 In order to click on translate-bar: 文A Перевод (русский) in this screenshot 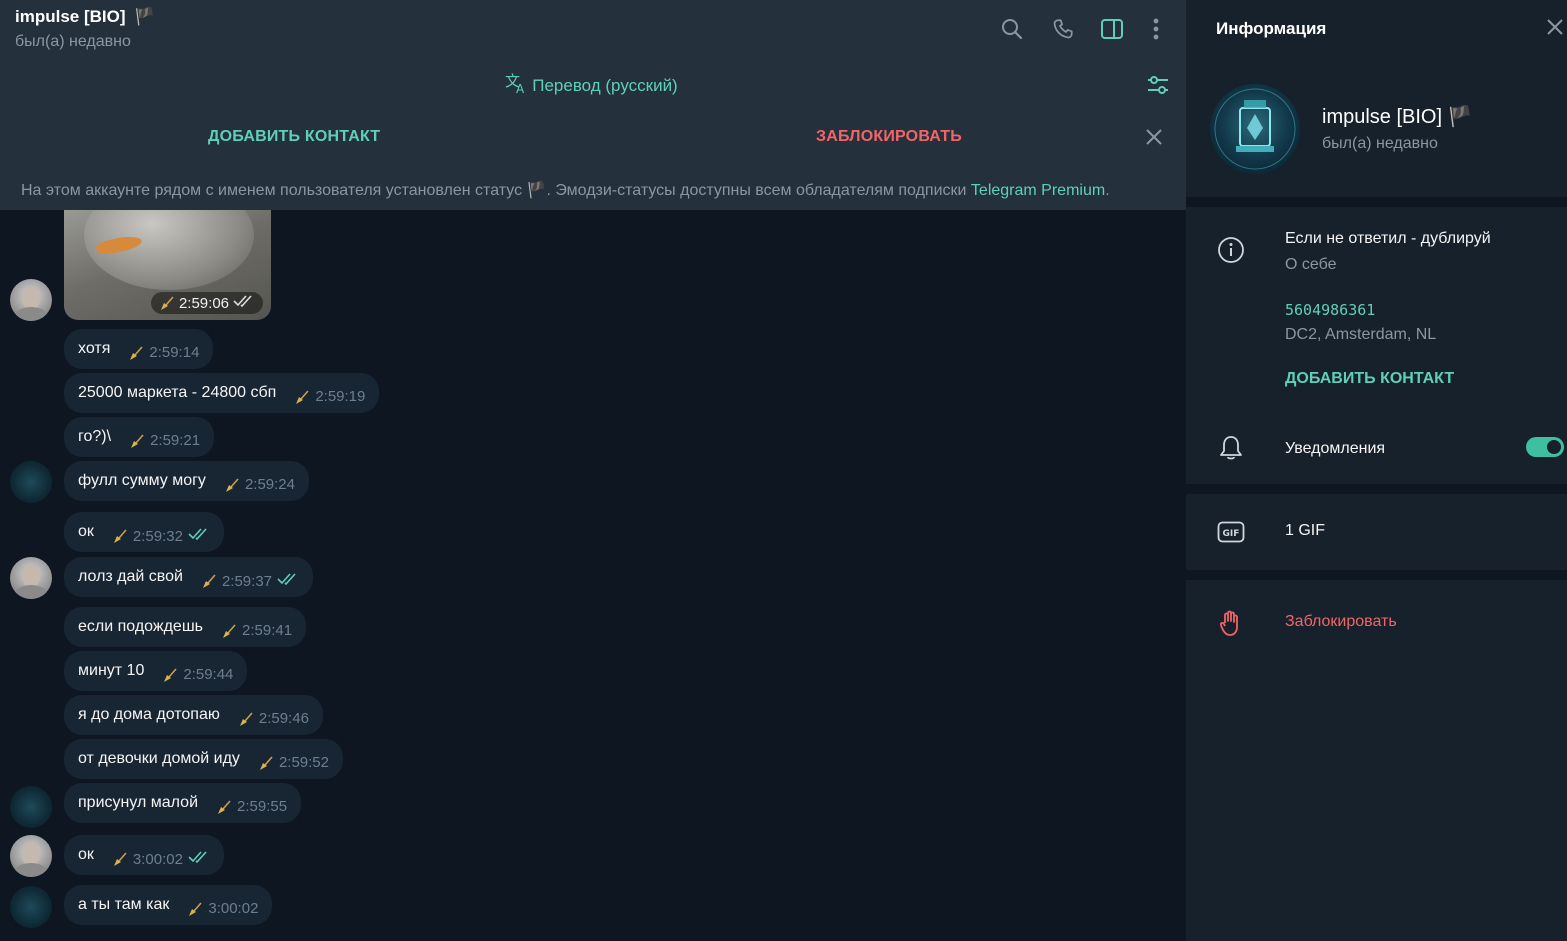, I will do `click(593, 85)`.